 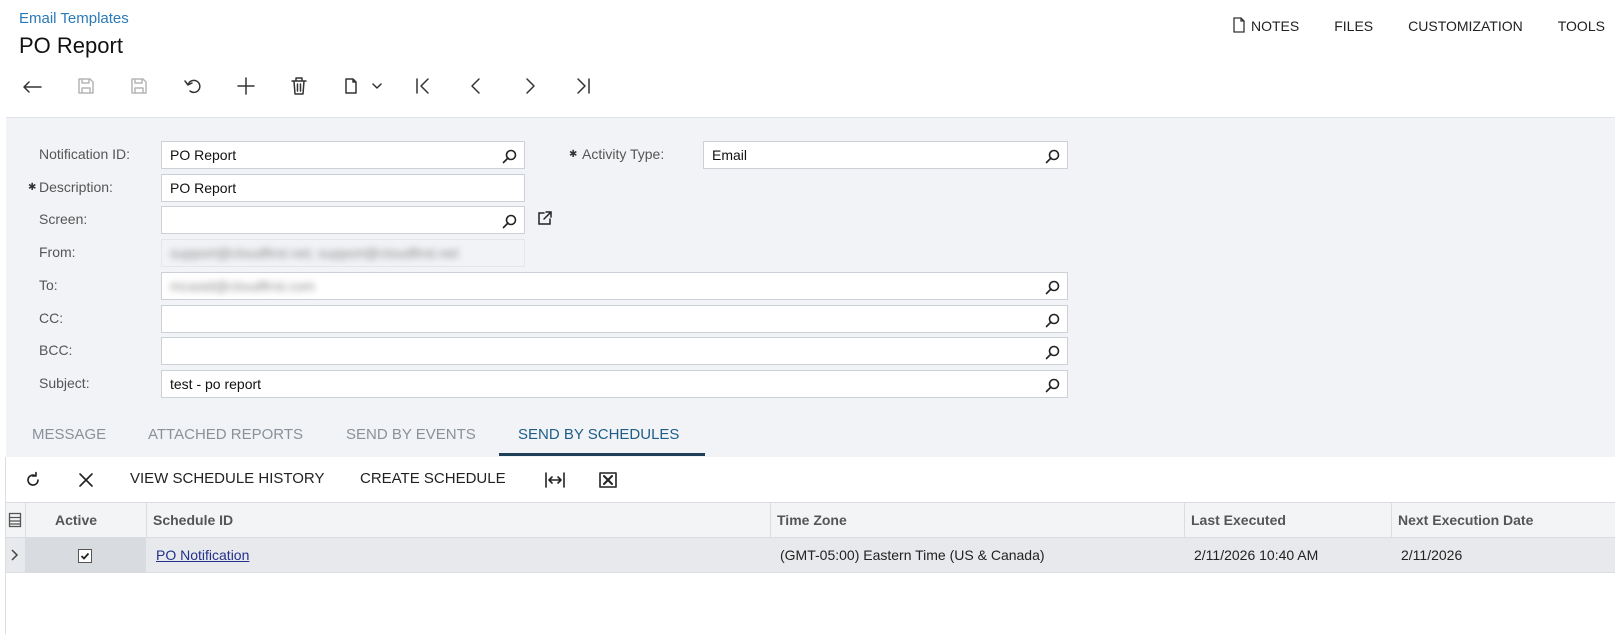 I want to click on active-tab-indicator, so click(x=602, y=454).